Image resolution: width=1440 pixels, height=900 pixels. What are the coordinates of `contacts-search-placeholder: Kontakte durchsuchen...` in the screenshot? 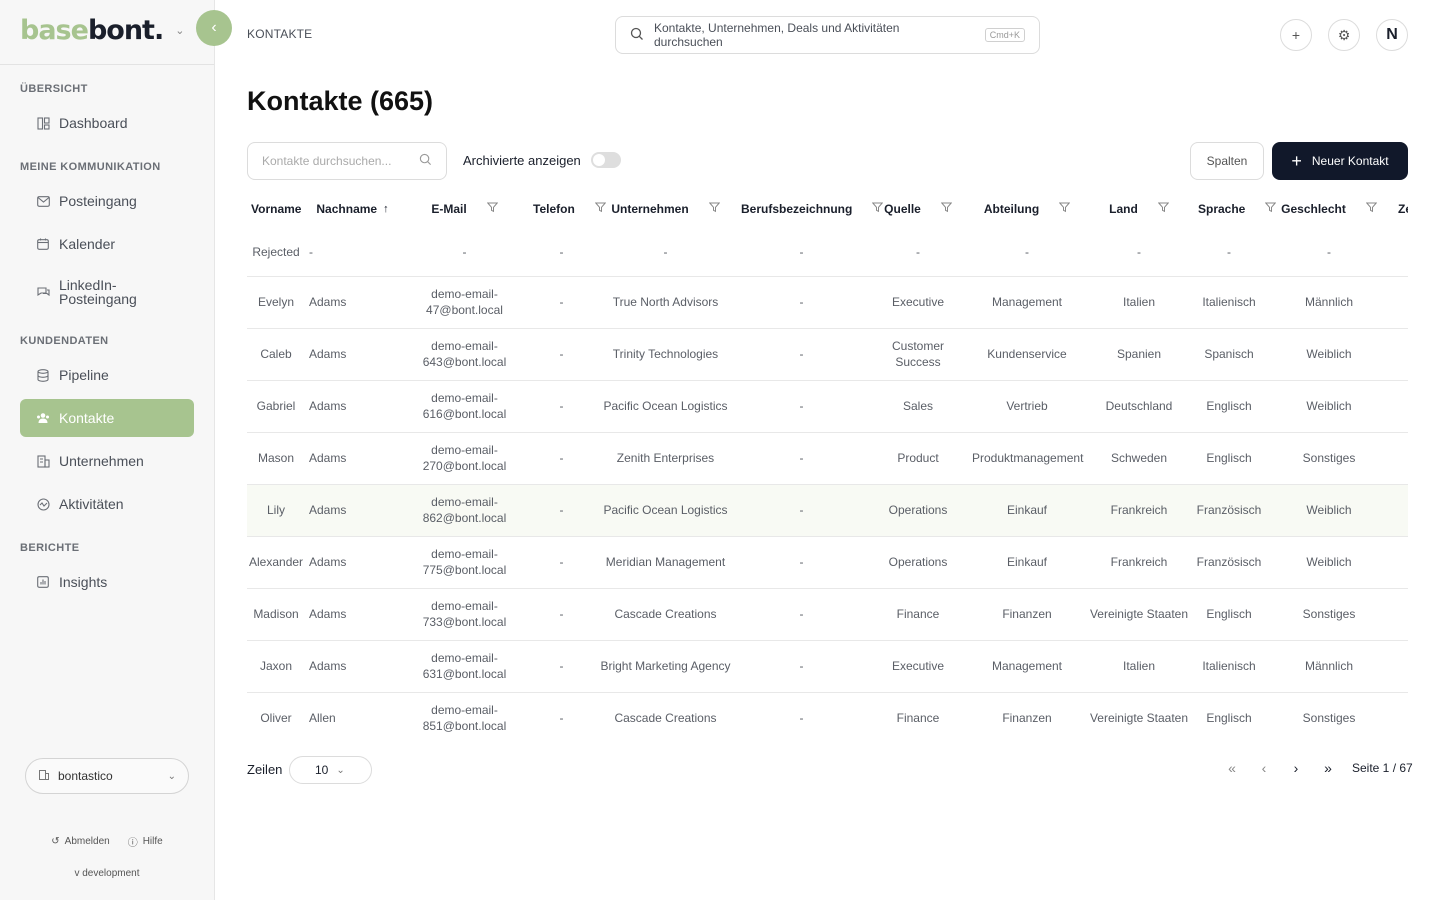 It's located at (327, 161).